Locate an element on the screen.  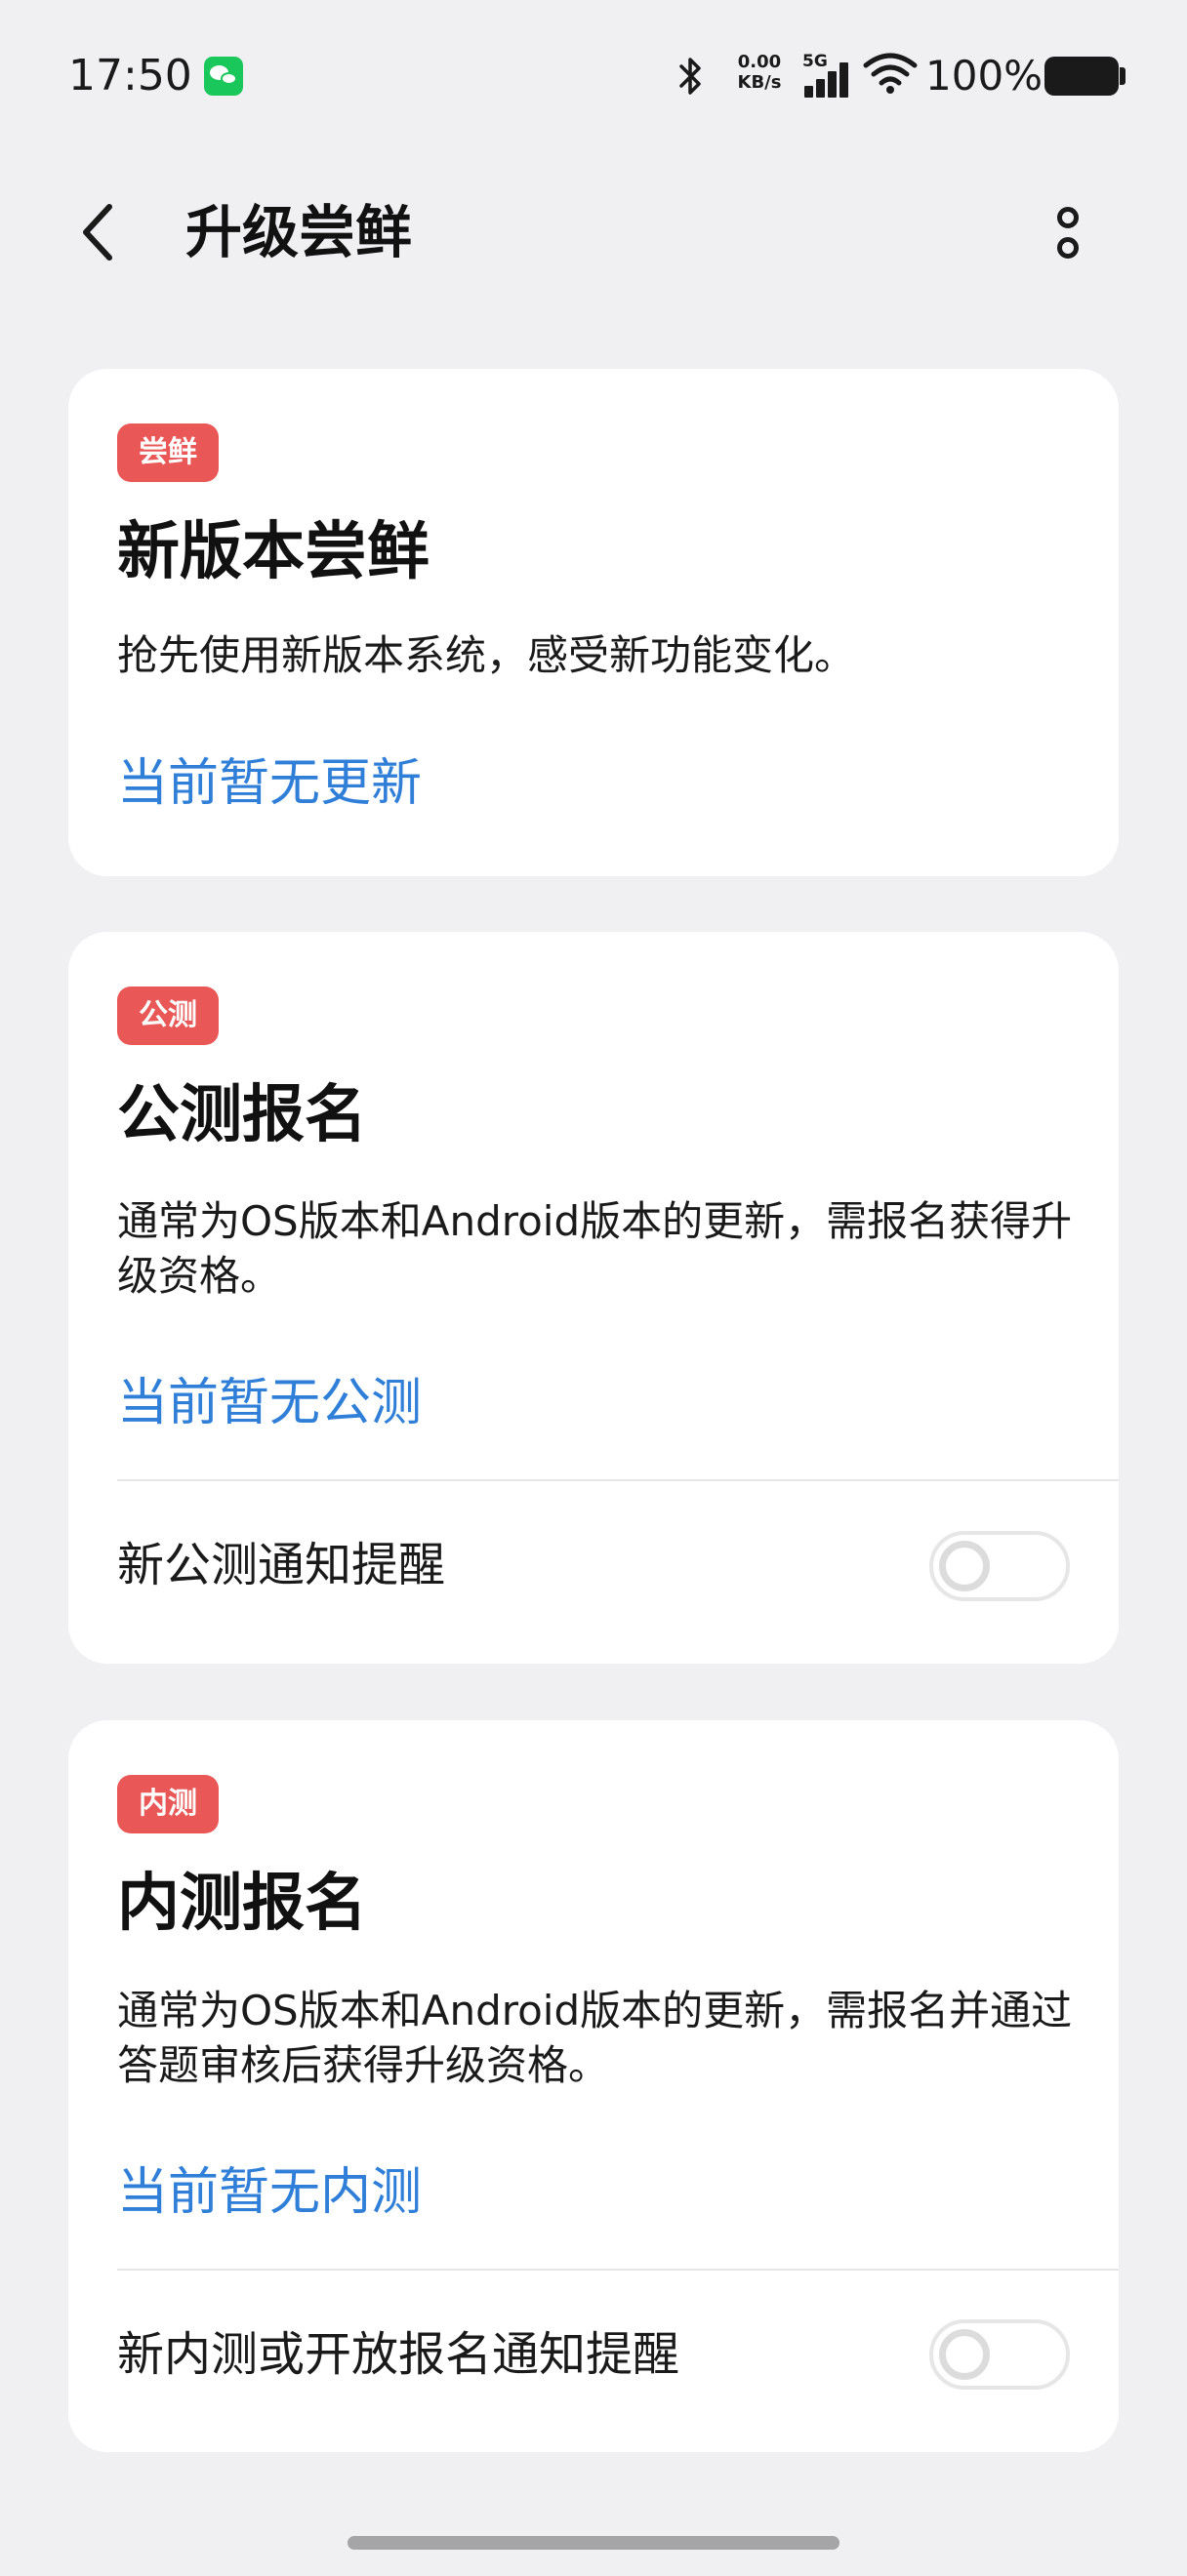
public-beta-notify-toggle is located at coordinates (999, 1566).